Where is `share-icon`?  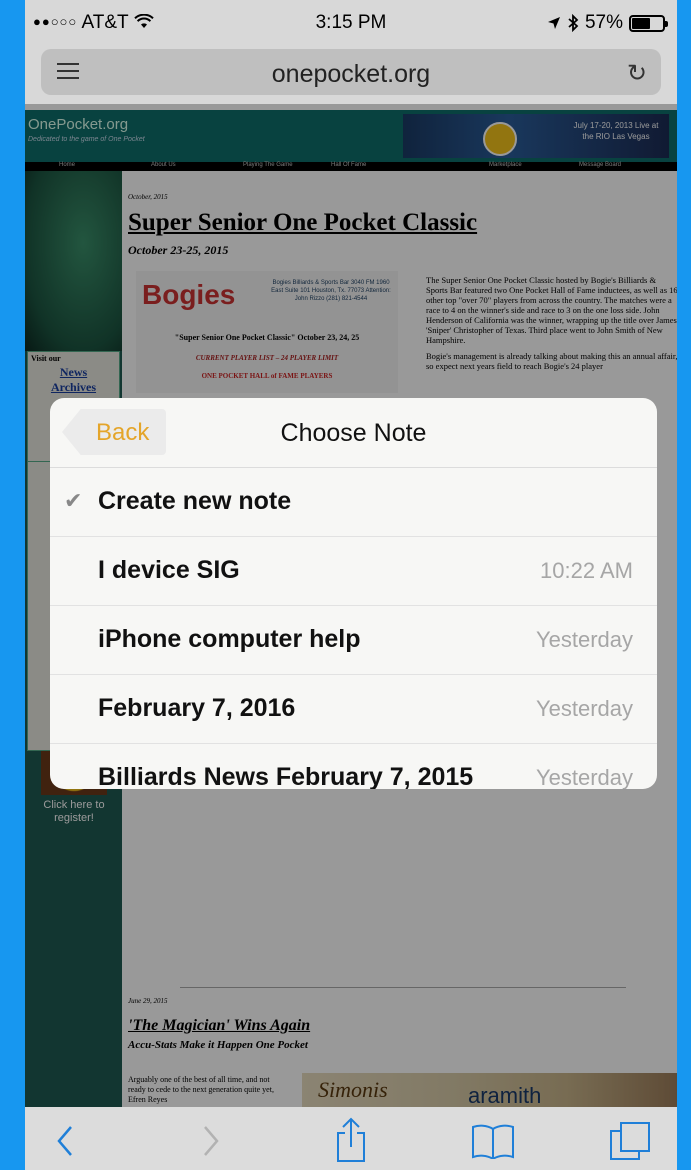 share-icon is located at coordinates (351, 1140).